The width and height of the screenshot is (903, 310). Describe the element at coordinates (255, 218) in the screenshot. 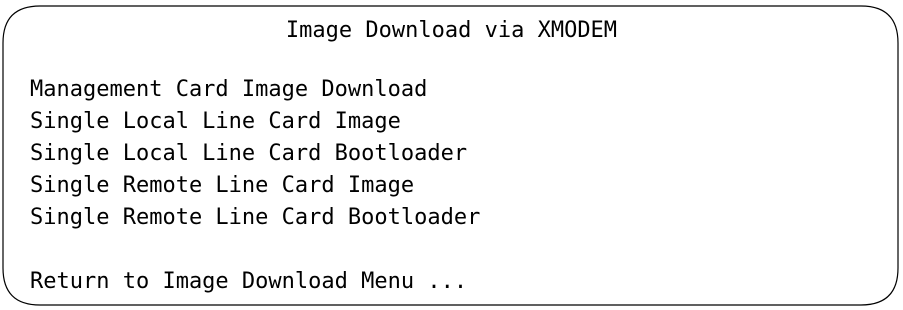

I see `menu-item-single-remote-line-card-bootloader: Single Remote Line Card Bootloader` at that location.